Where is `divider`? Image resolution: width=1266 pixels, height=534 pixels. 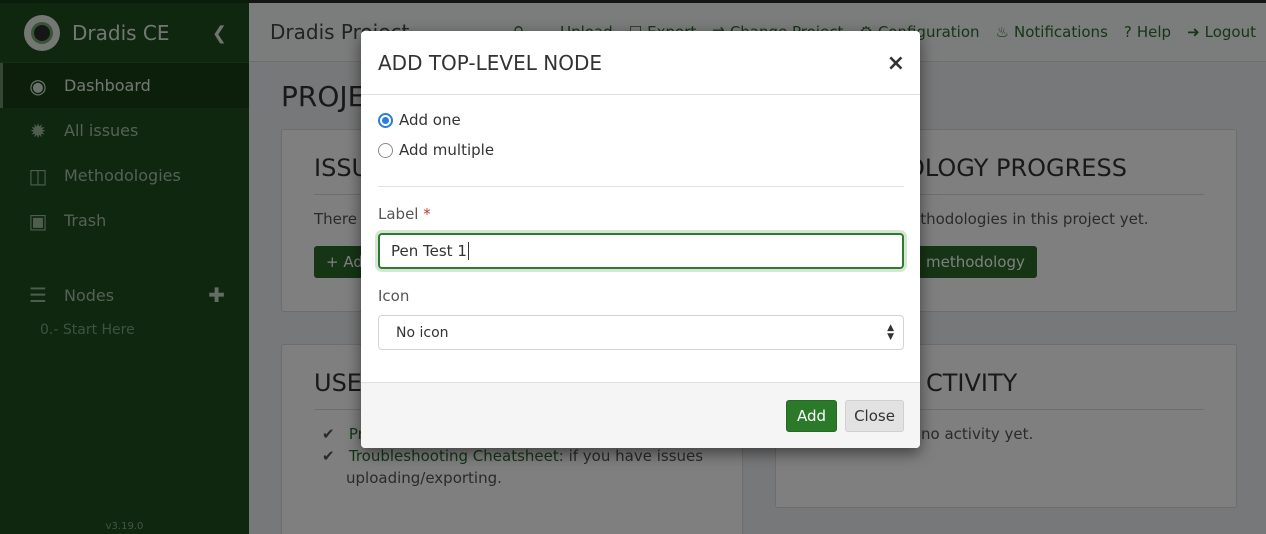
divider is located at coordinates (641, 186).